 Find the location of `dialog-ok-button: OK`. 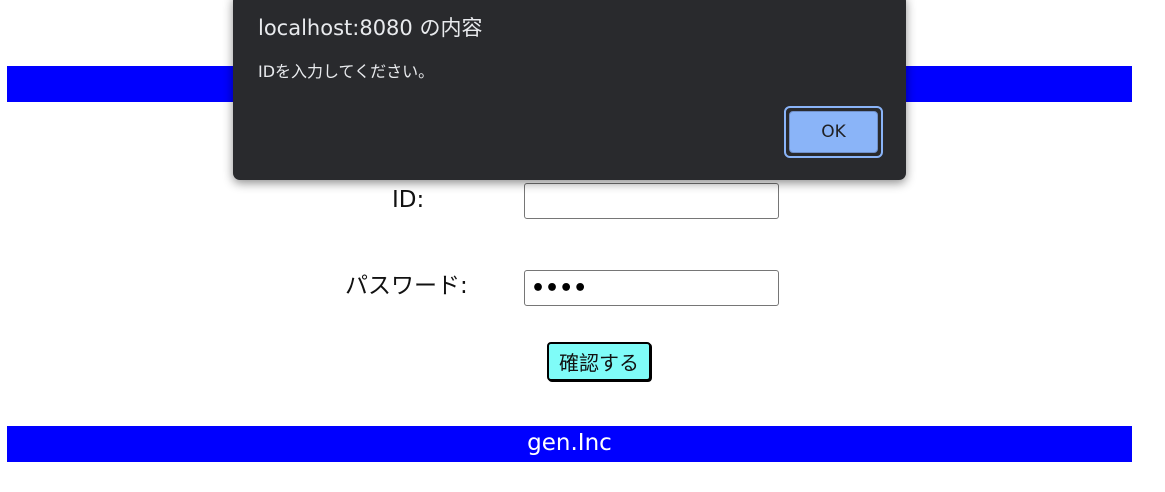

dialog-ok-button: OK is located at coordinates (833, 132).